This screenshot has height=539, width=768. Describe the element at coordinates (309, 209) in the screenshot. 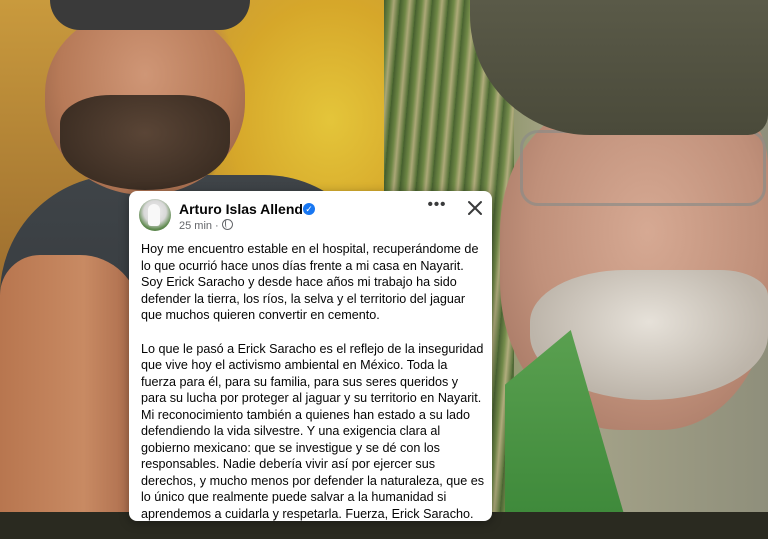

I see `verified-badge-icon: ✓` at that location.